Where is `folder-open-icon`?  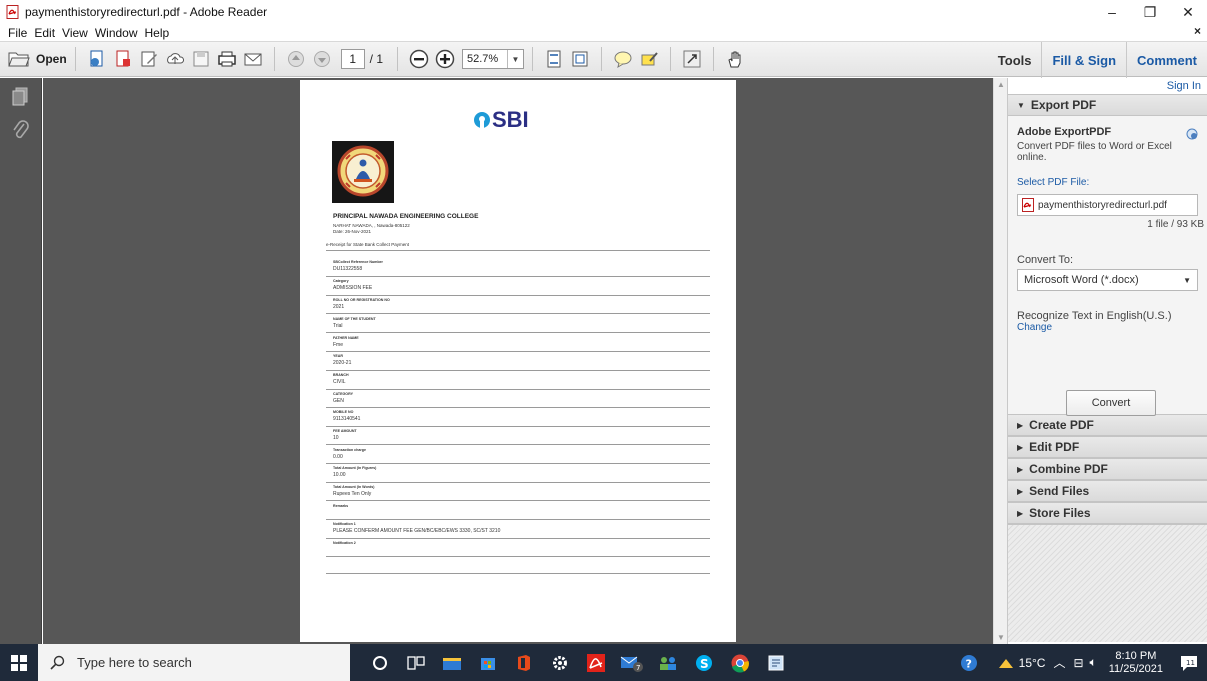
folder-open-icon is located at coordinates (19, 59).